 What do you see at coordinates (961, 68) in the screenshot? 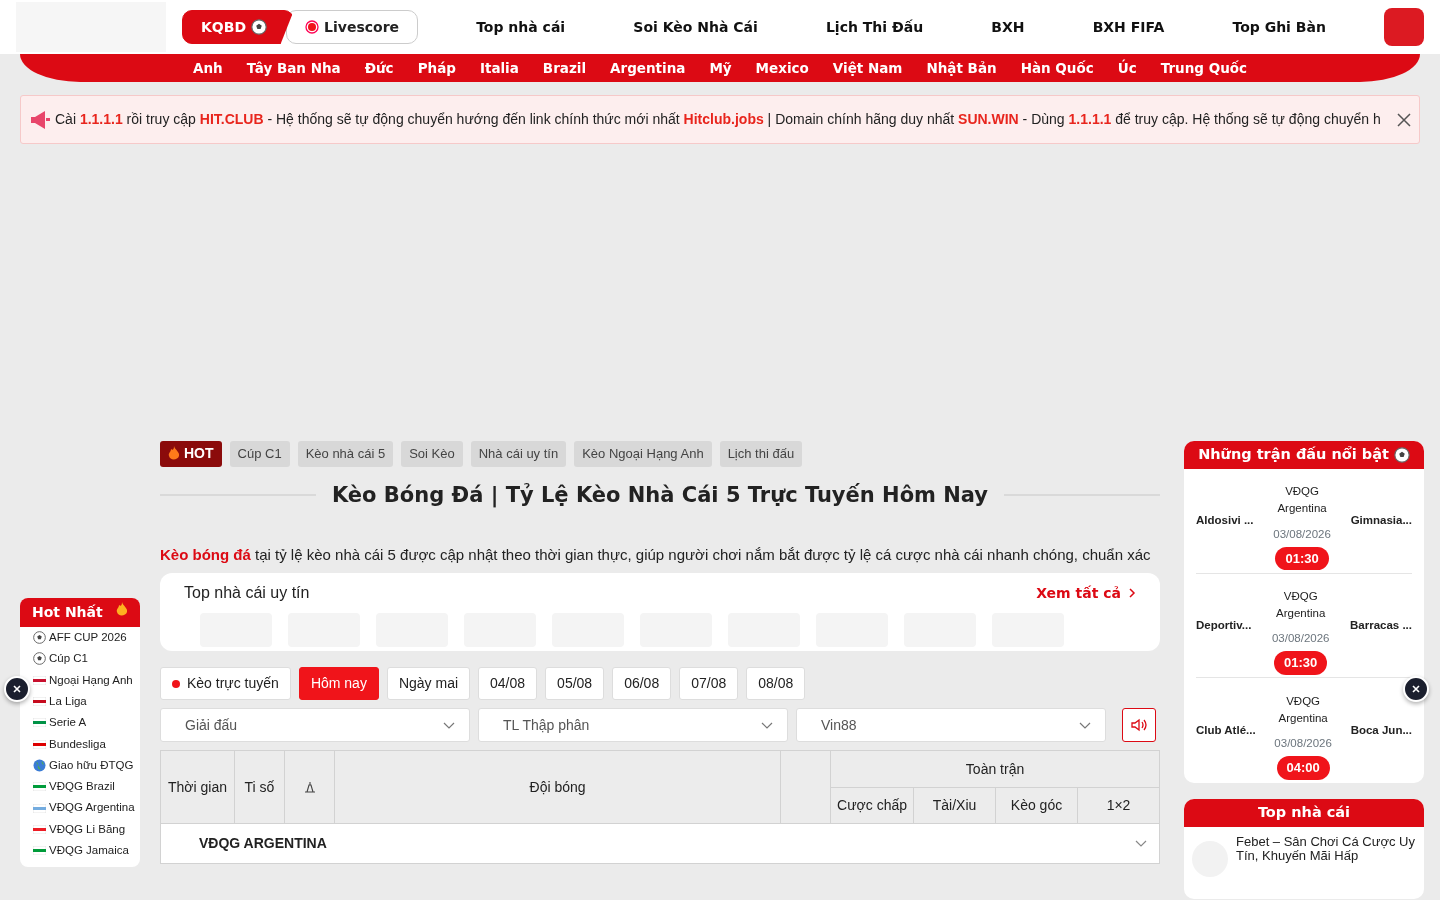
I see `country-link: Nhật Bản` at bounding box center [961, 68].